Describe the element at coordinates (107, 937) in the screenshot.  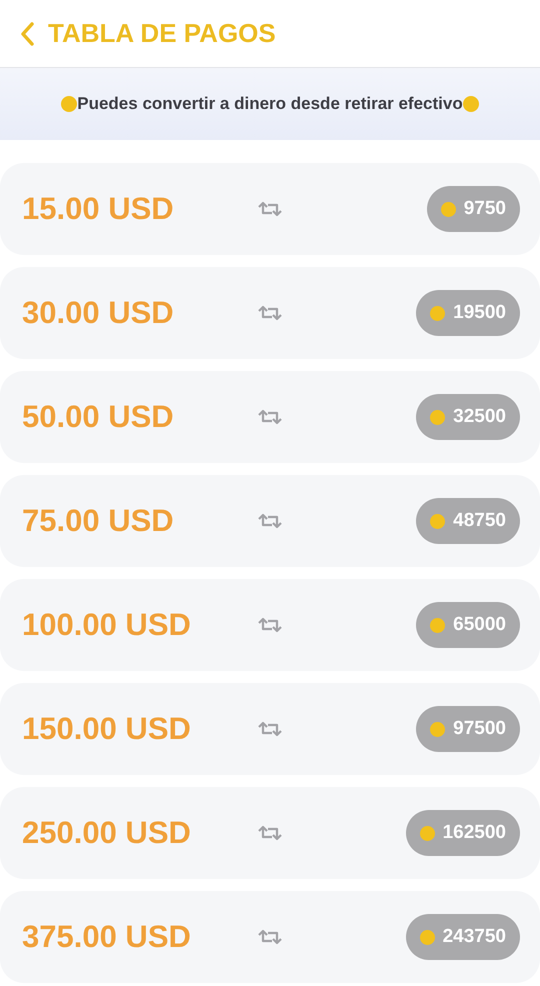
I see `usd-amount: 375.00 USD` at that location.